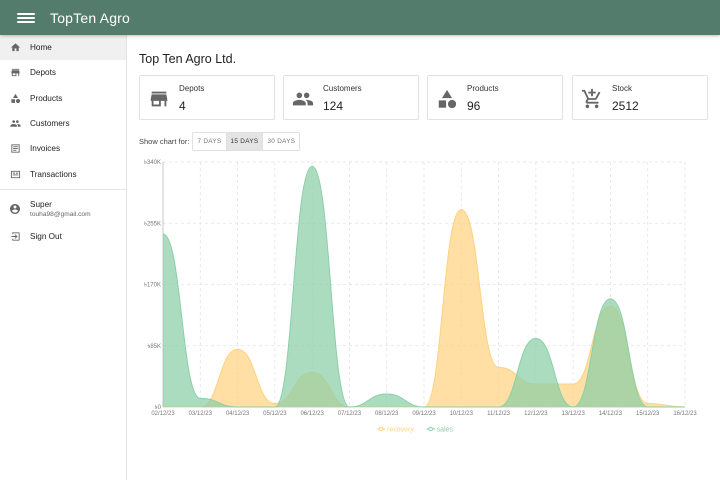 The image size is (720, 480). What do you see at coordinates (281, 141) in the screenshot?
I see `range-30-days-button: 30 DAYS` at bounding box center [281, 141].